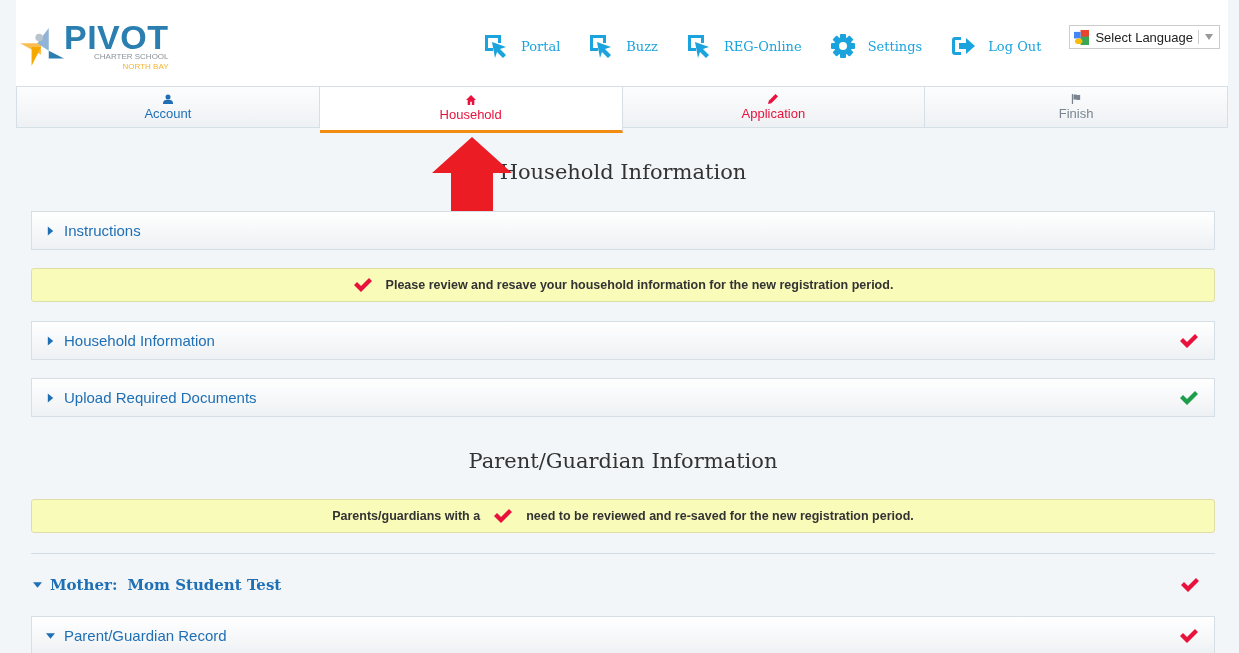 This screenshot has width=1239, height=653. Describe the element at coordinates (774, 107) in the screenshot. I see `tab: Application` at that location.